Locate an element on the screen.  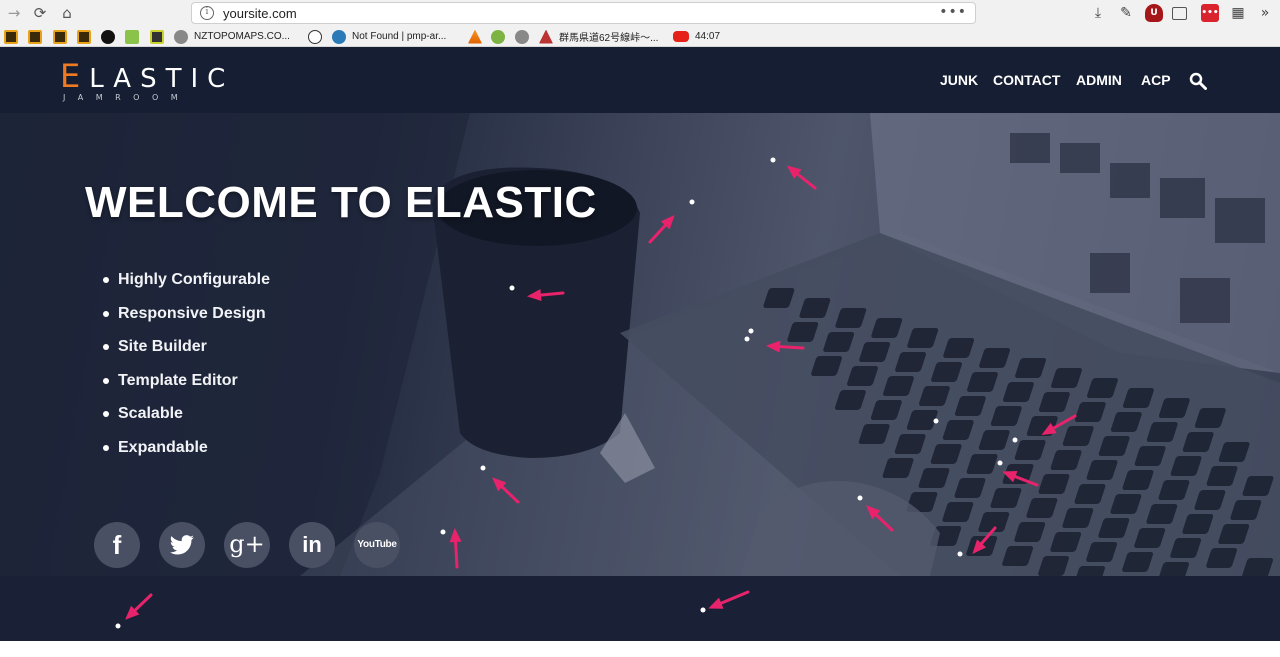
menu-item-contact: CONTACT is located at coordinates (1026, 80).